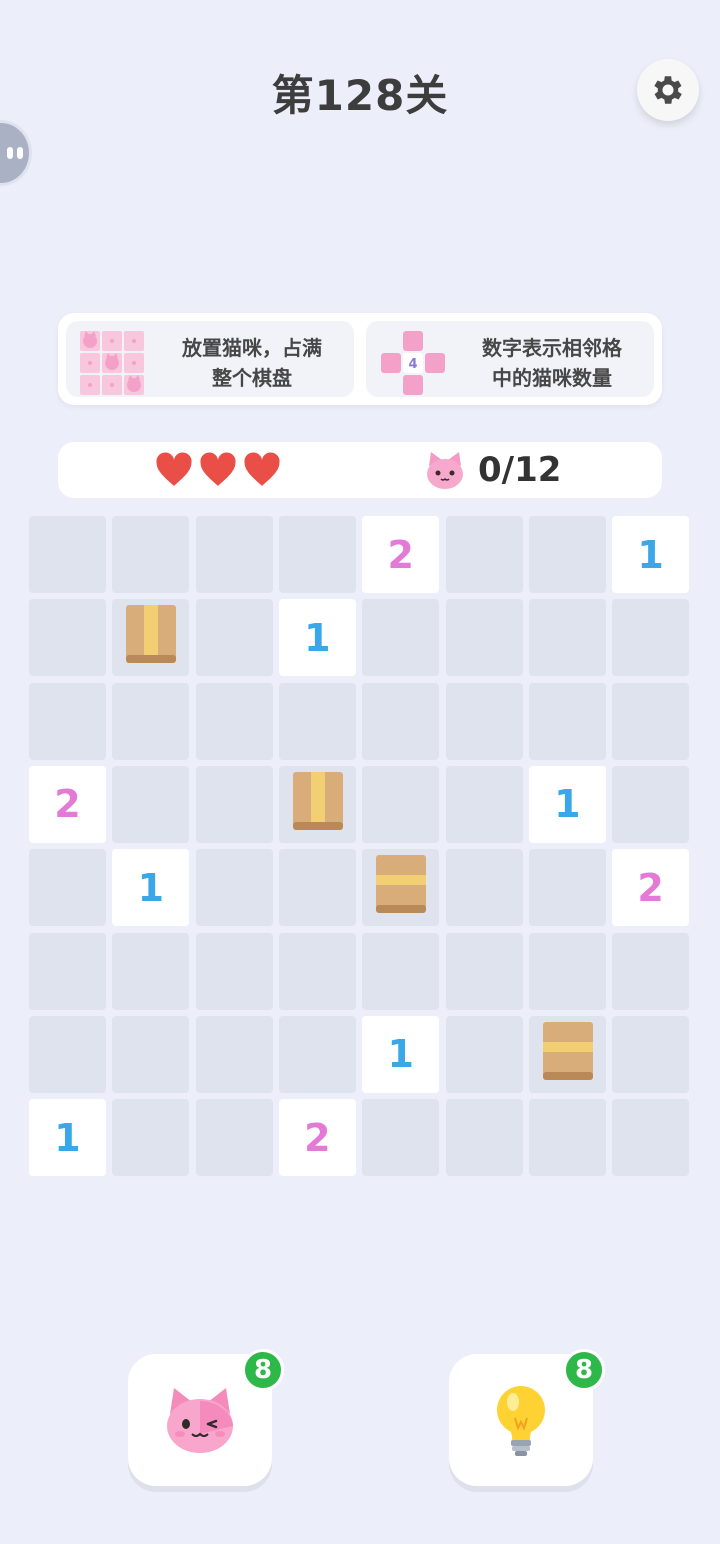  Describe the element at coordinates (552, 363) in the screenshot. I see `rule-text: 数字表示相邻格 中的猫咪数量` at that location.